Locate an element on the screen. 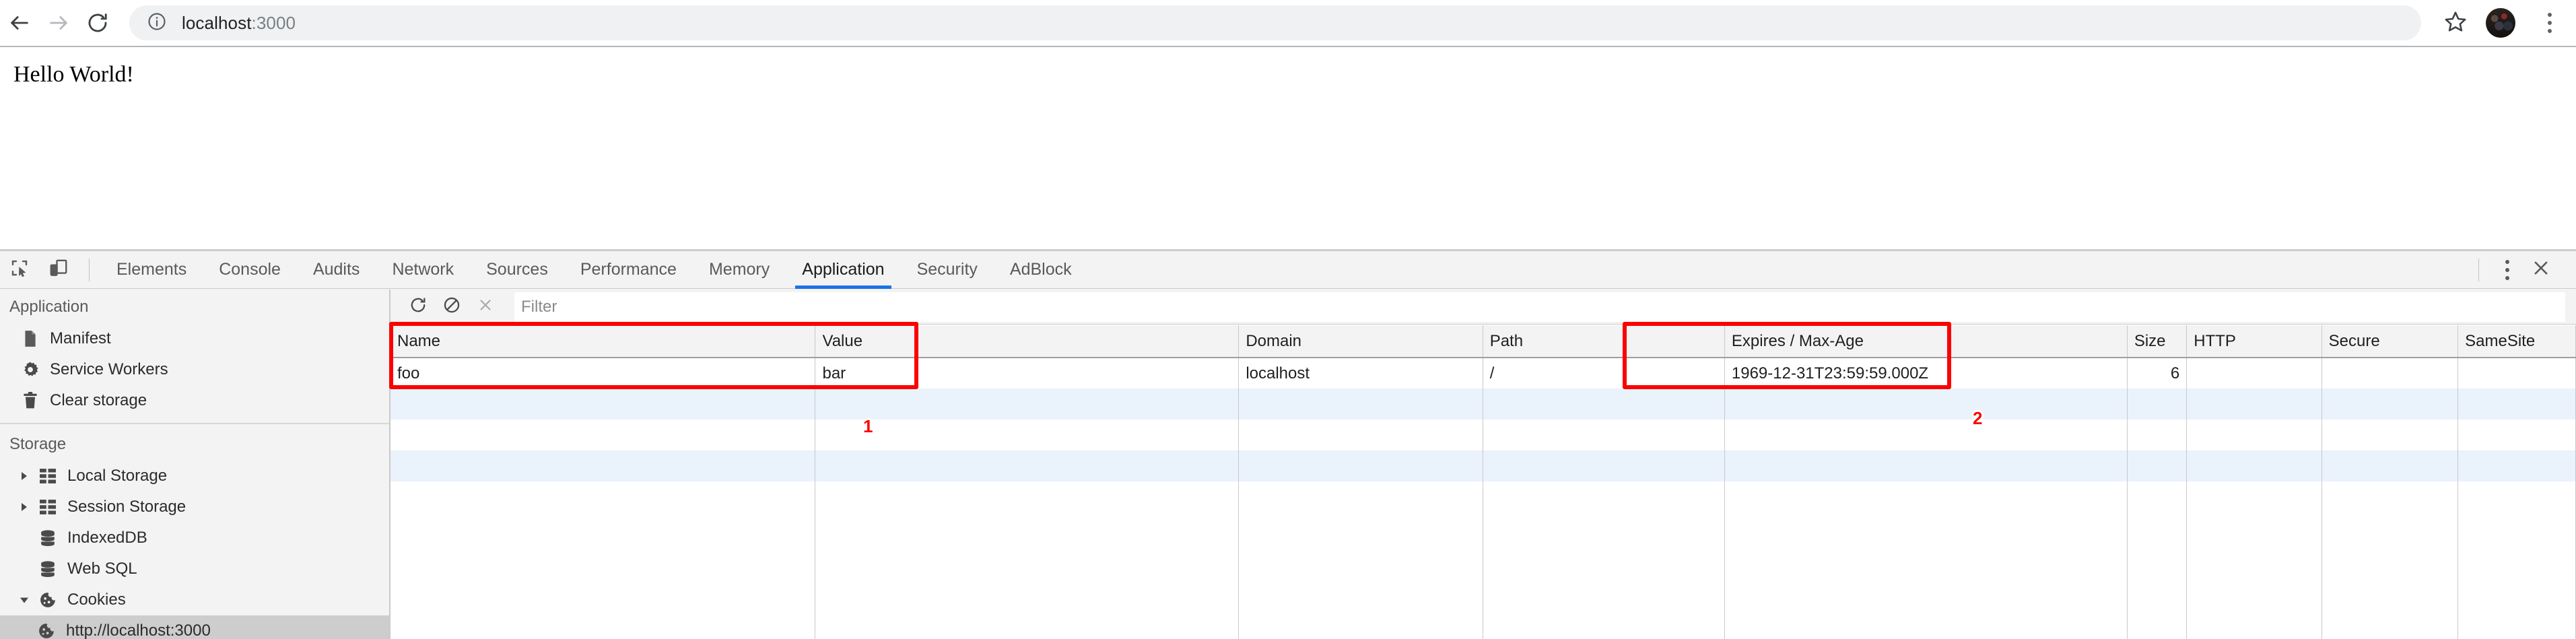  tab-audits: Audits is located at coordinates (336, 270).